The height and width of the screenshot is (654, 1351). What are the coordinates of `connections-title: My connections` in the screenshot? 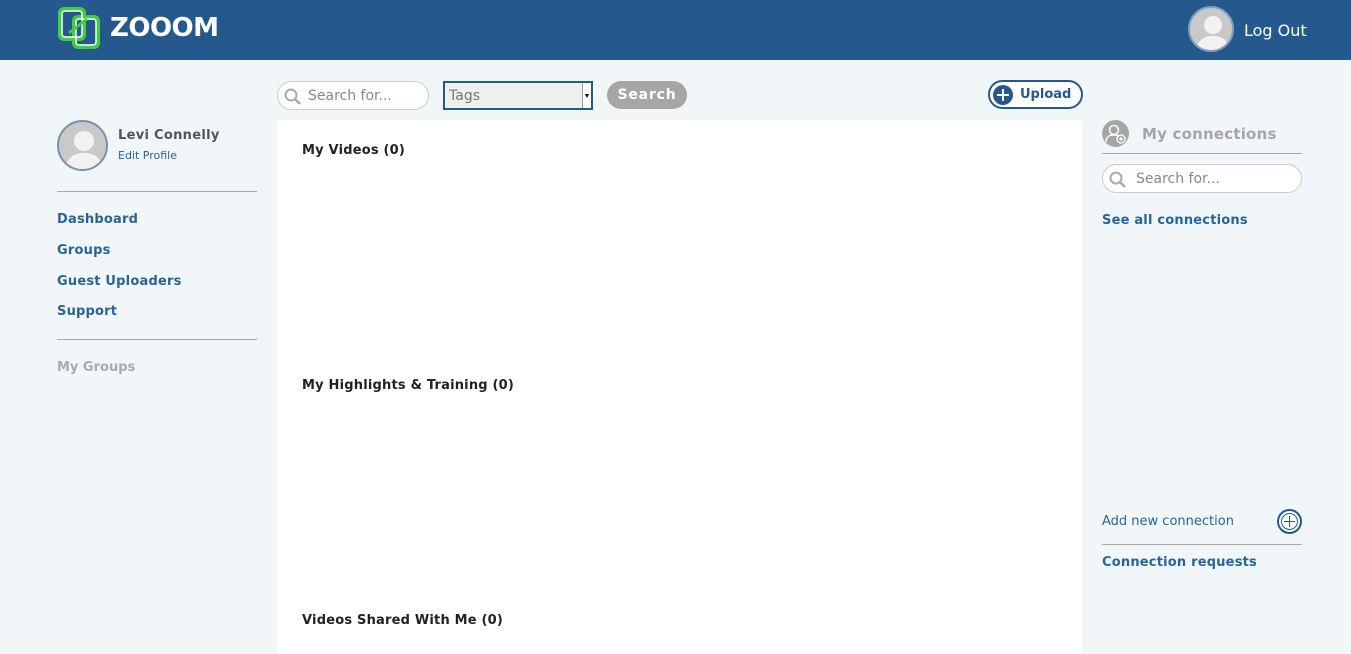 It's located at (1209, 134).